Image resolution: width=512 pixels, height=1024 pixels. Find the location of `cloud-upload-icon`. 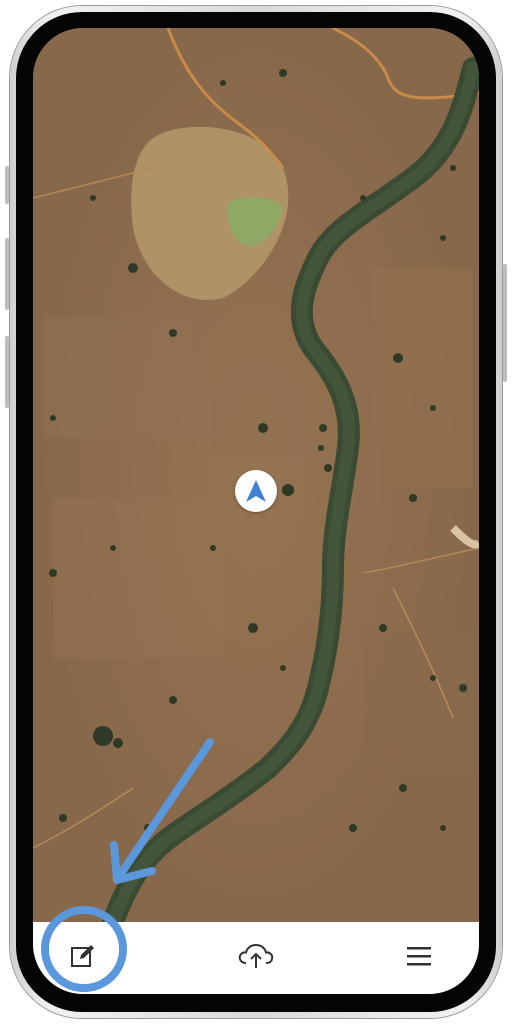

cloud-upload-icon is located at coordinates (256, 955).